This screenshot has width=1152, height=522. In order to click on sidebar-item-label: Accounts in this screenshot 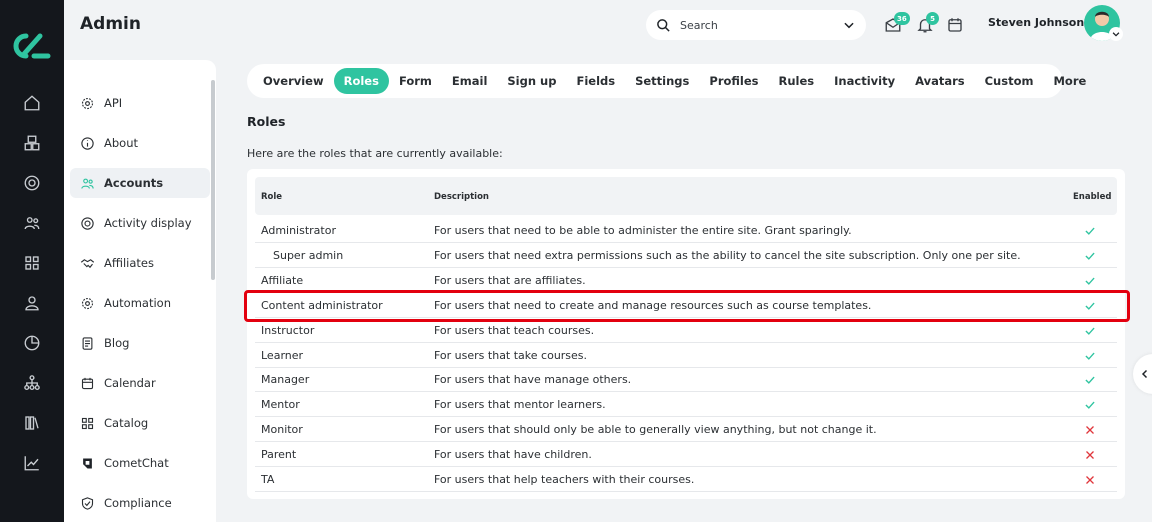, I will do `click(134, 183)`.